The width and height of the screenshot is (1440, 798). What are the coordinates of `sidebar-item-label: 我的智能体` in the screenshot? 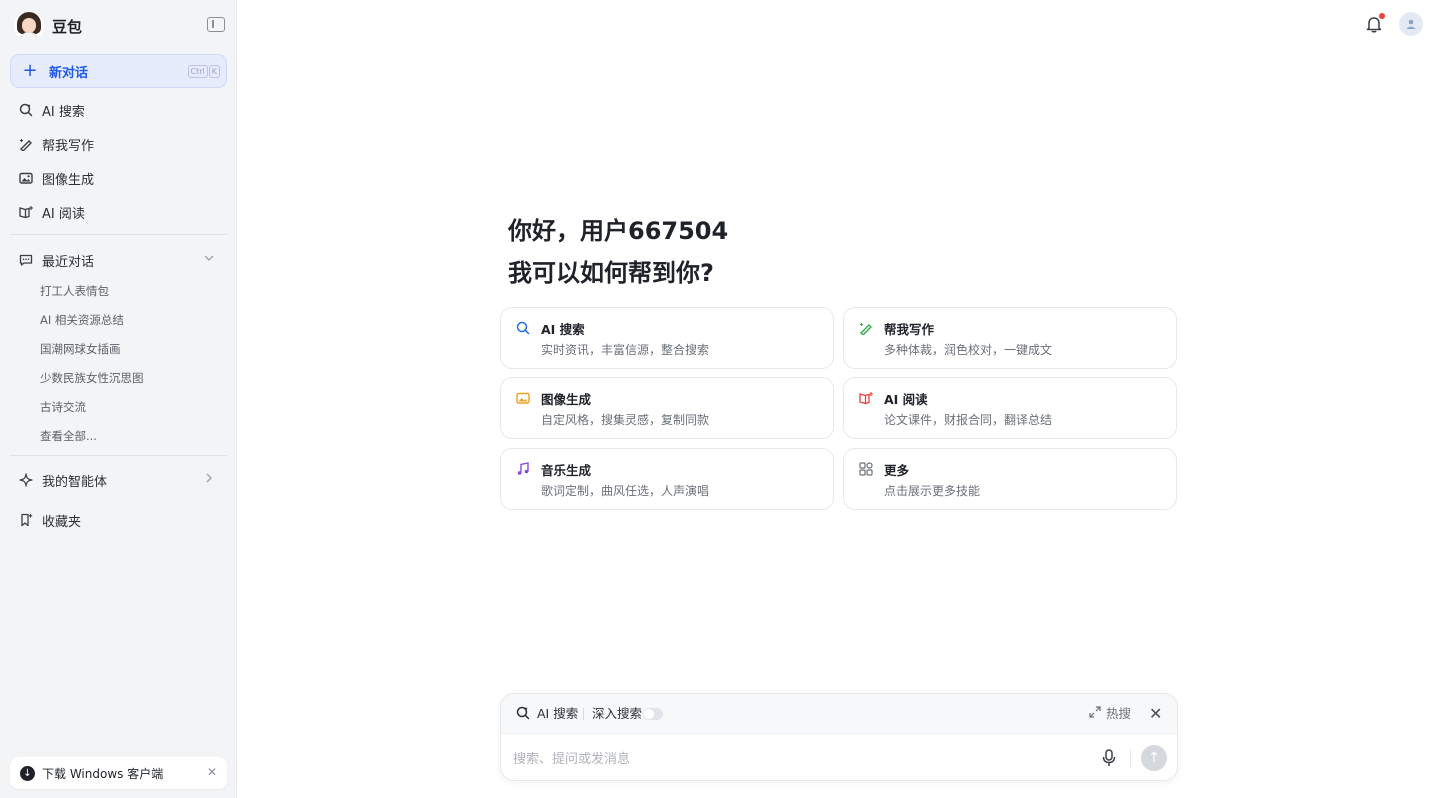 It's located at (75, 482).